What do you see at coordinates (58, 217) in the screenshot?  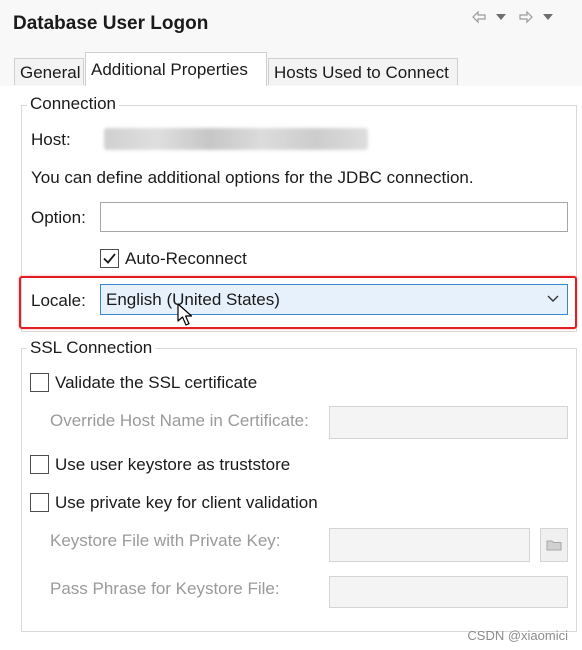 I see `option-label: Option:` at bounding box center [58, 217].